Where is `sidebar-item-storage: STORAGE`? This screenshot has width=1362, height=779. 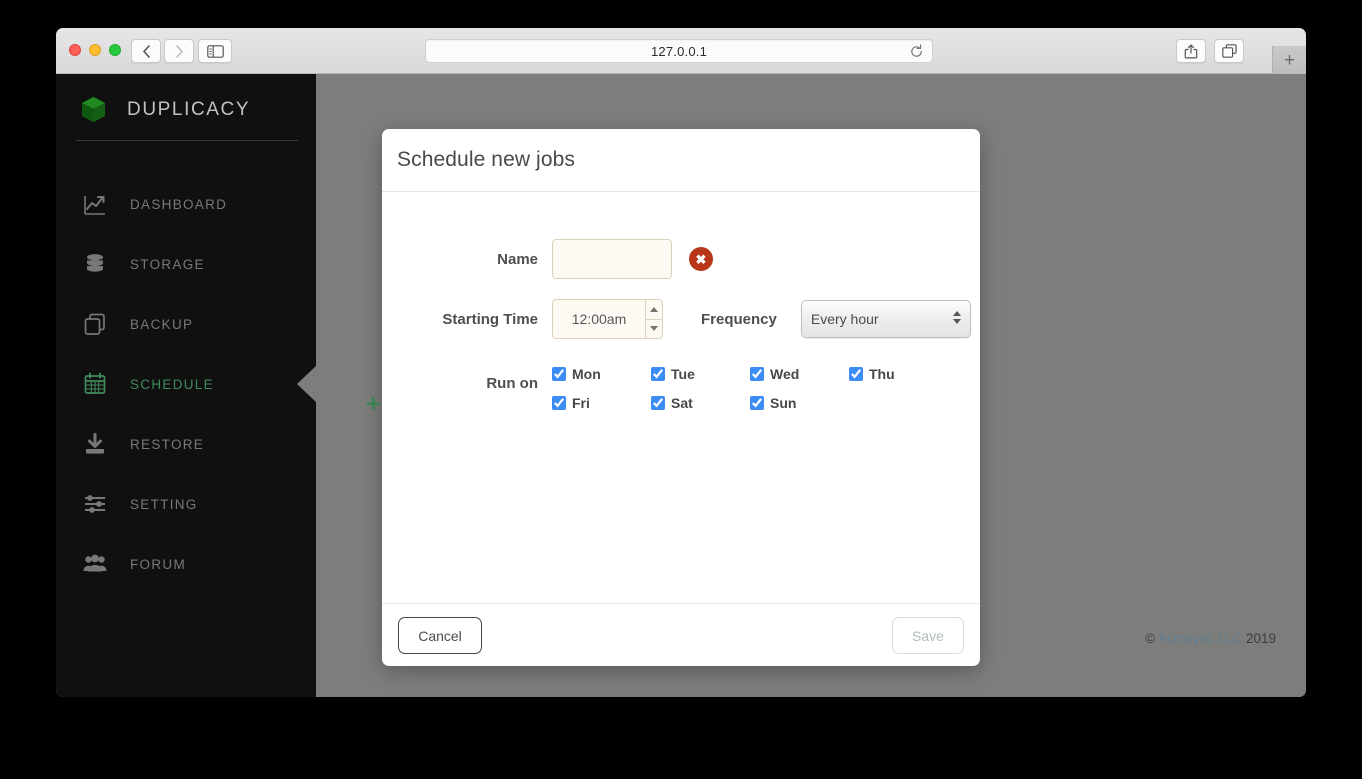
sidebar-item-storage: STORAGE is located at coordinates (186, 264).